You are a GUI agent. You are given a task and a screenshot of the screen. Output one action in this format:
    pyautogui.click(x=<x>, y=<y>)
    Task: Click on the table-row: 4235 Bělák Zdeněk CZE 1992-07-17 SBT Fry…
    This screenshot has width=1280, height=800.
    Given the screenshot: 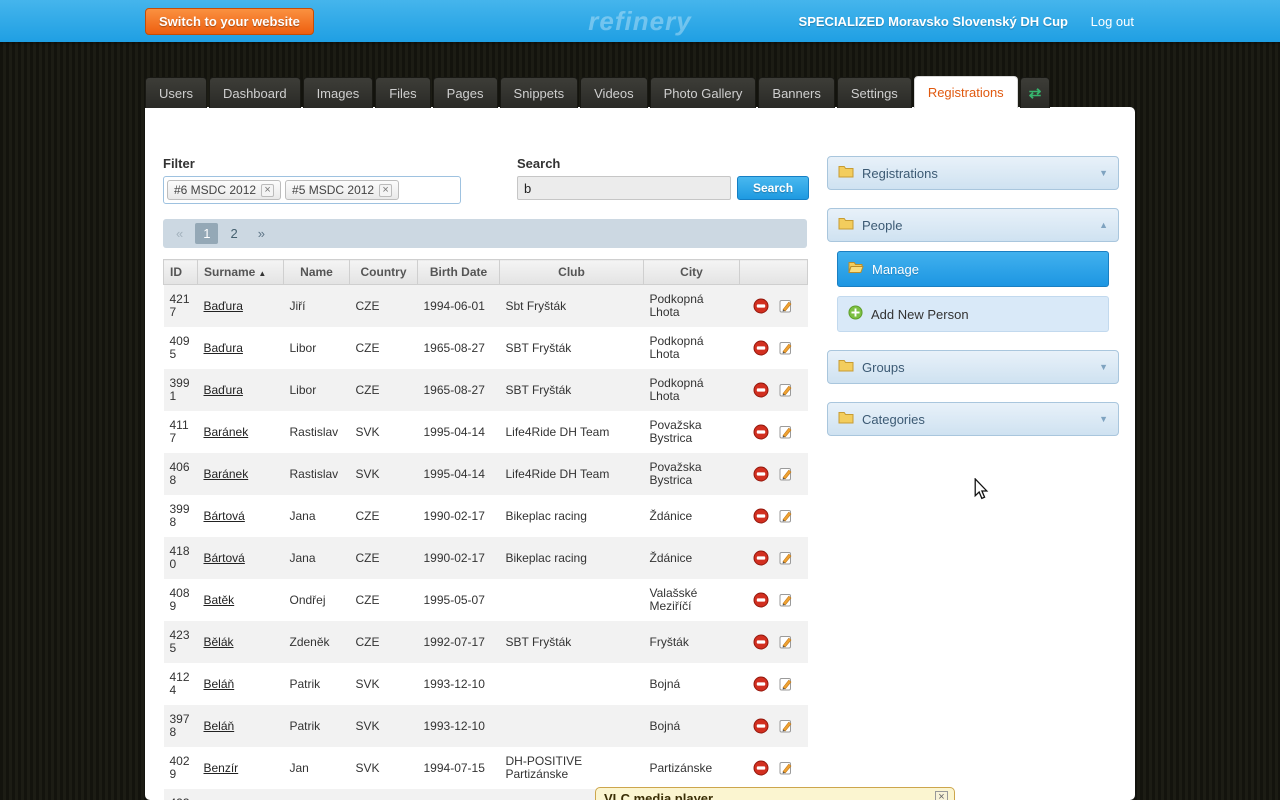 What is the action you would take?
    pyautogui.click(x=485, y=642)
    